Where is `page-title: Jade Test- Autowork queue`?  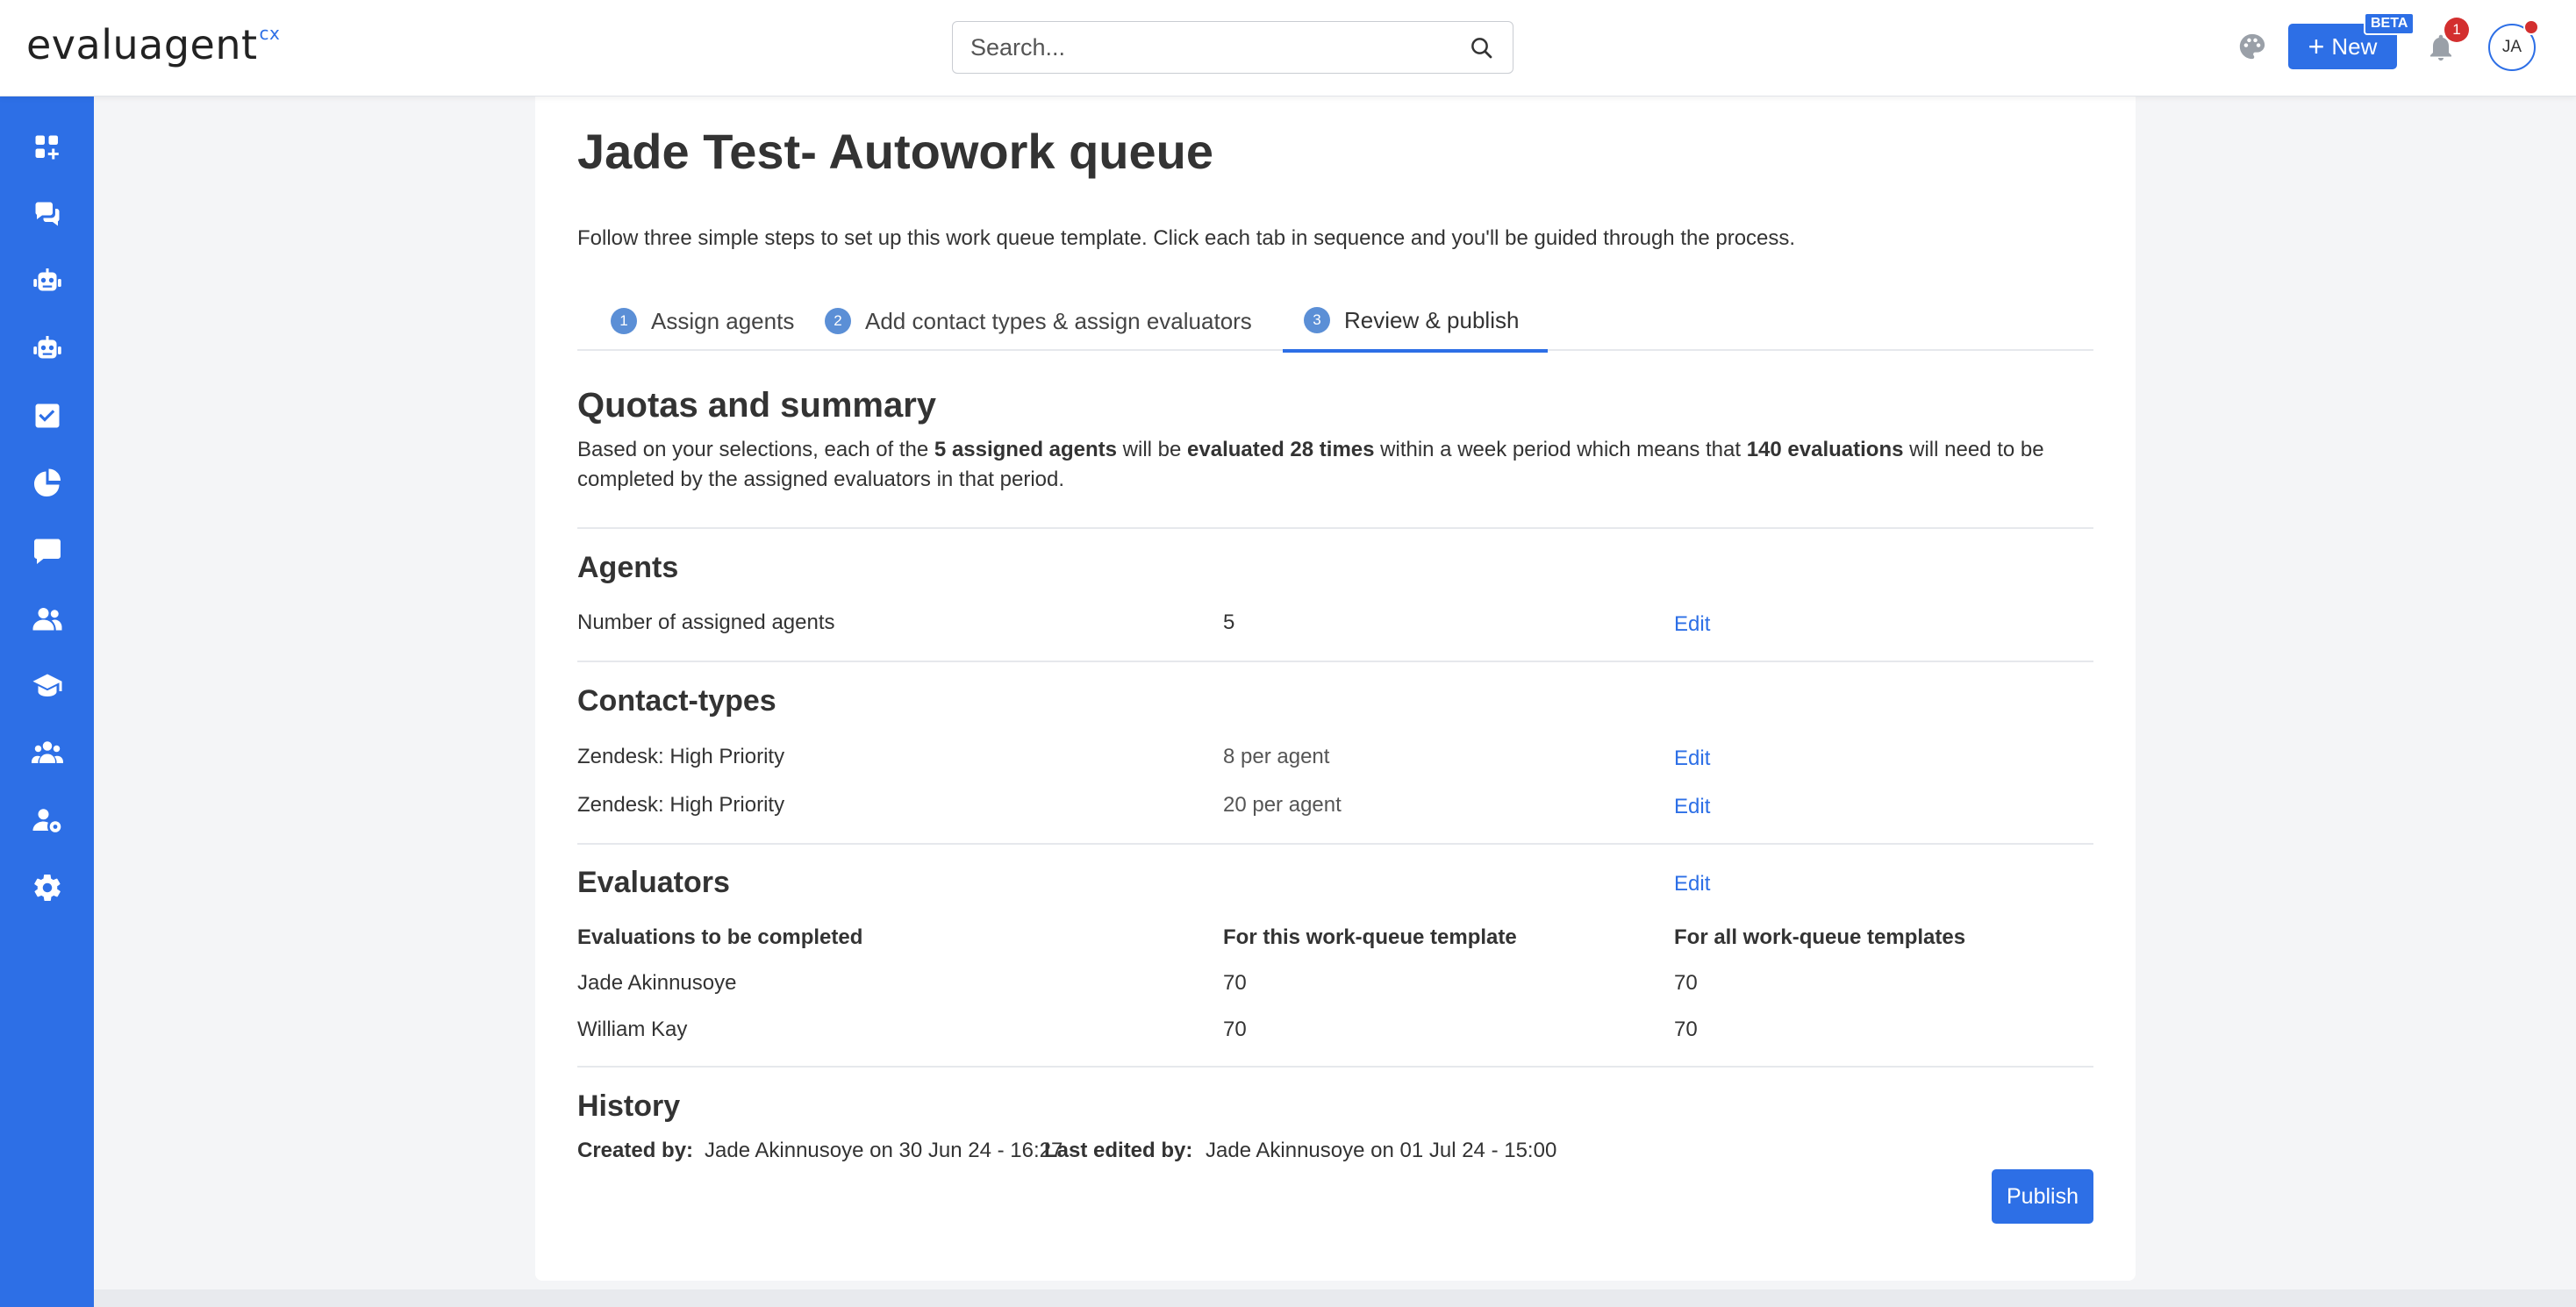
page-title: Jade Test- Autowork queue is located at coordinates (895, 151).